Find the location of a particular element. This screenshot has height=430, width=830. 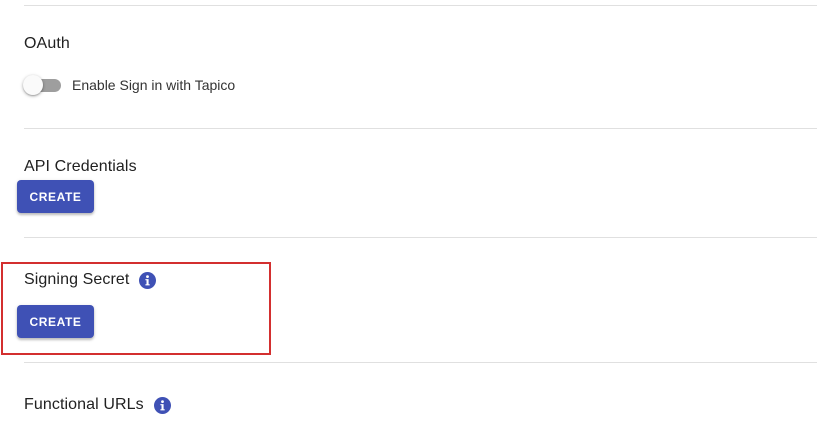

switch-thumb is located at coordinates (33, 85).